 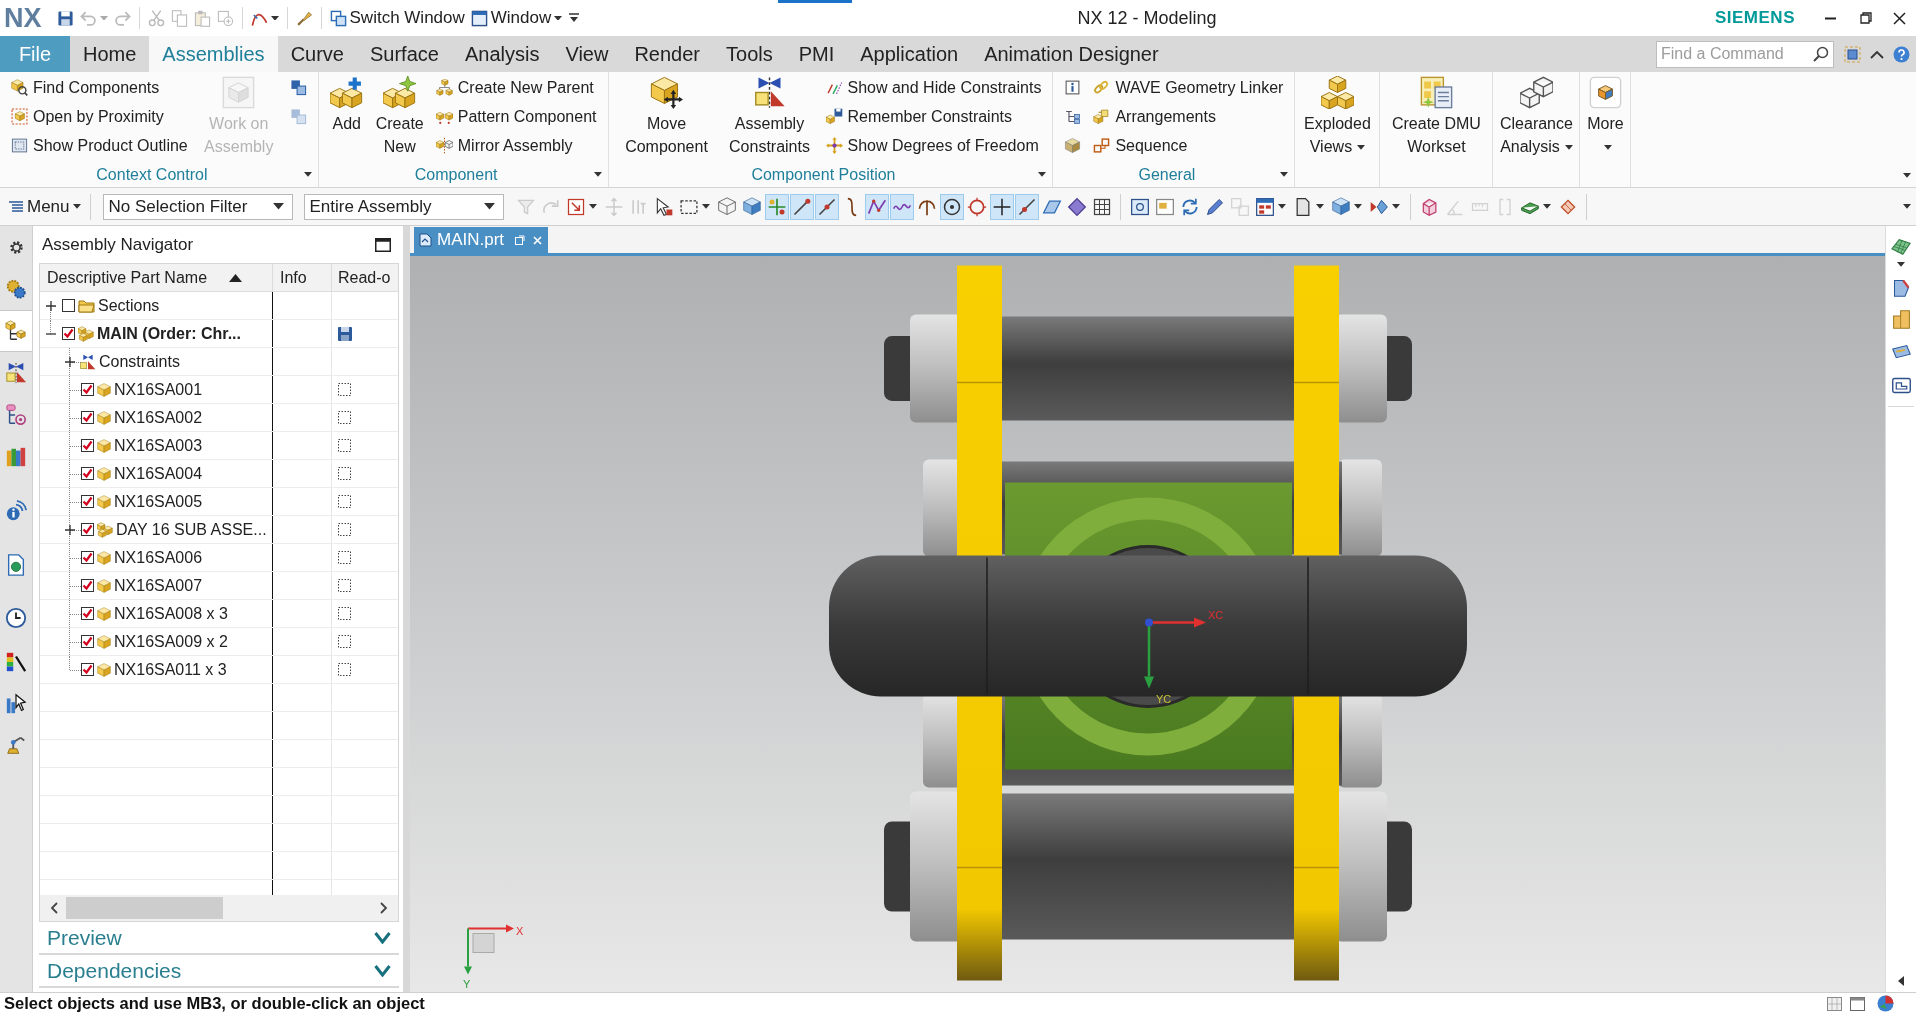 I want to click on undo-icon, so click(x=88, y=18).